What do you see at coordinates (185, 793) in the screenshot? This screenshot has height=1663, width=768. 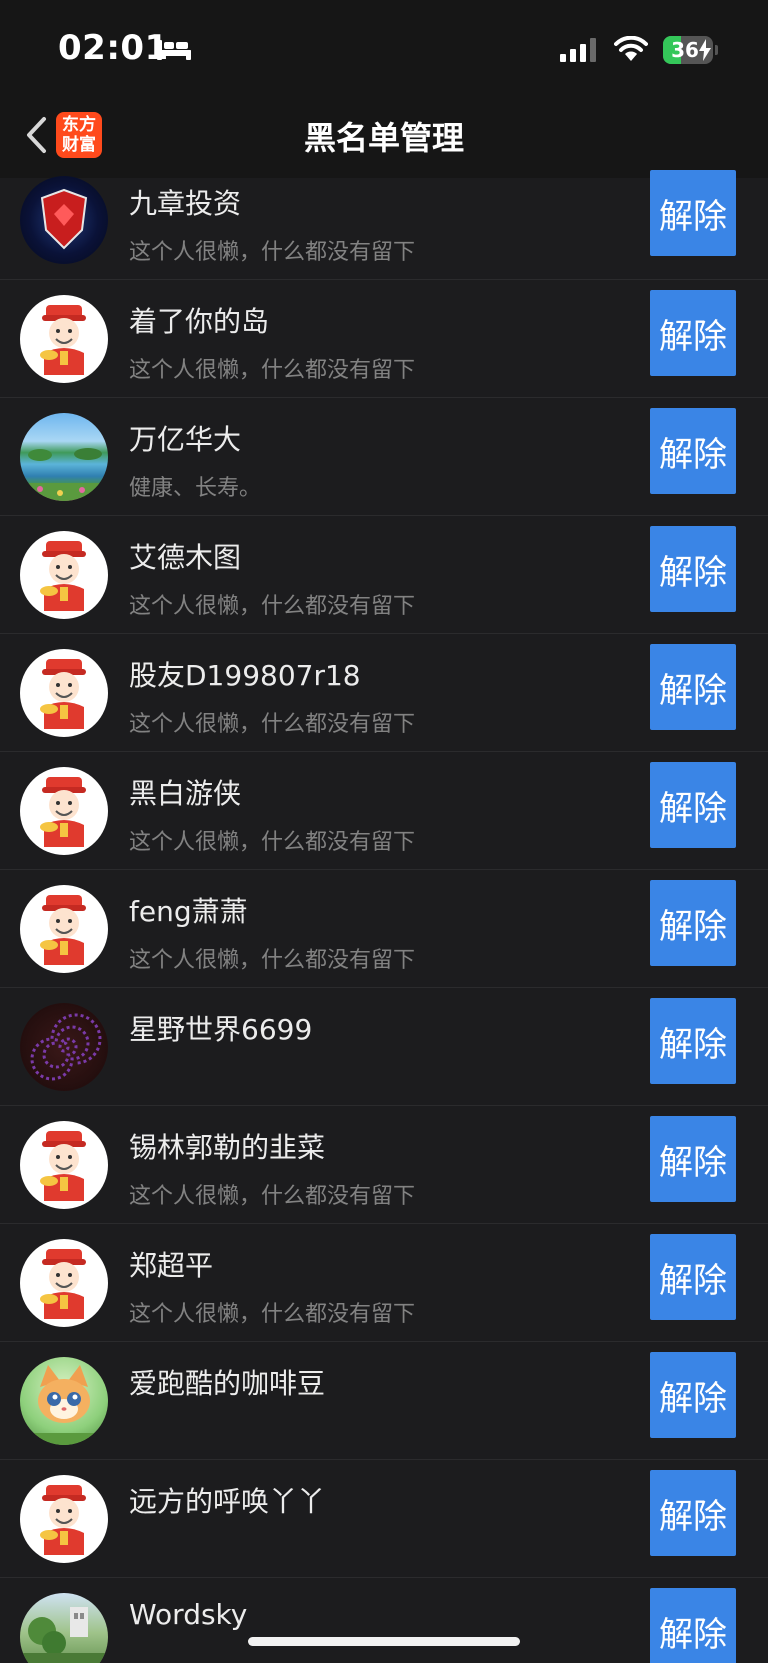 I see `user-name: 黑白游侠` at bounding box center [185, 793].